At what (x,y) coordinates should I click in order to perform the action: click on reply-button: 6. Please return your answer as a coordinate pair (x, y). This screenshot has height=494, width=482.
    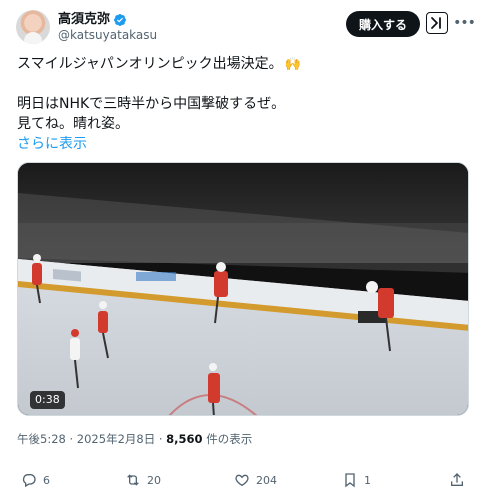
    Looking at the image, I should click on (35, 480).